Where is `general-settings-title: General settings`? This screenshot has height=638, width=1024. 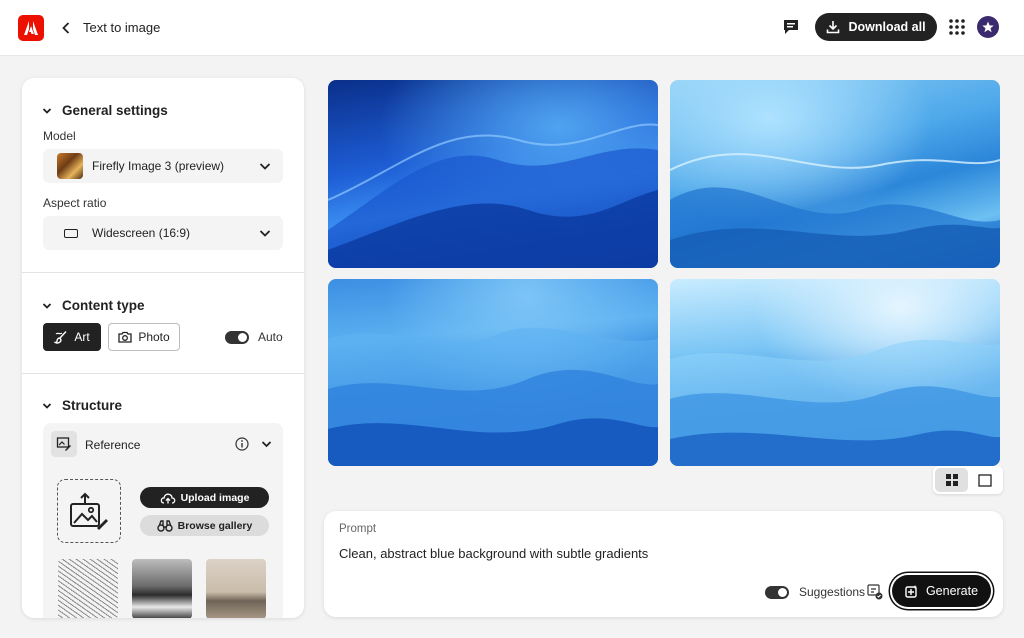 general-settings-title: General settings is located at coordinates (115, 110).